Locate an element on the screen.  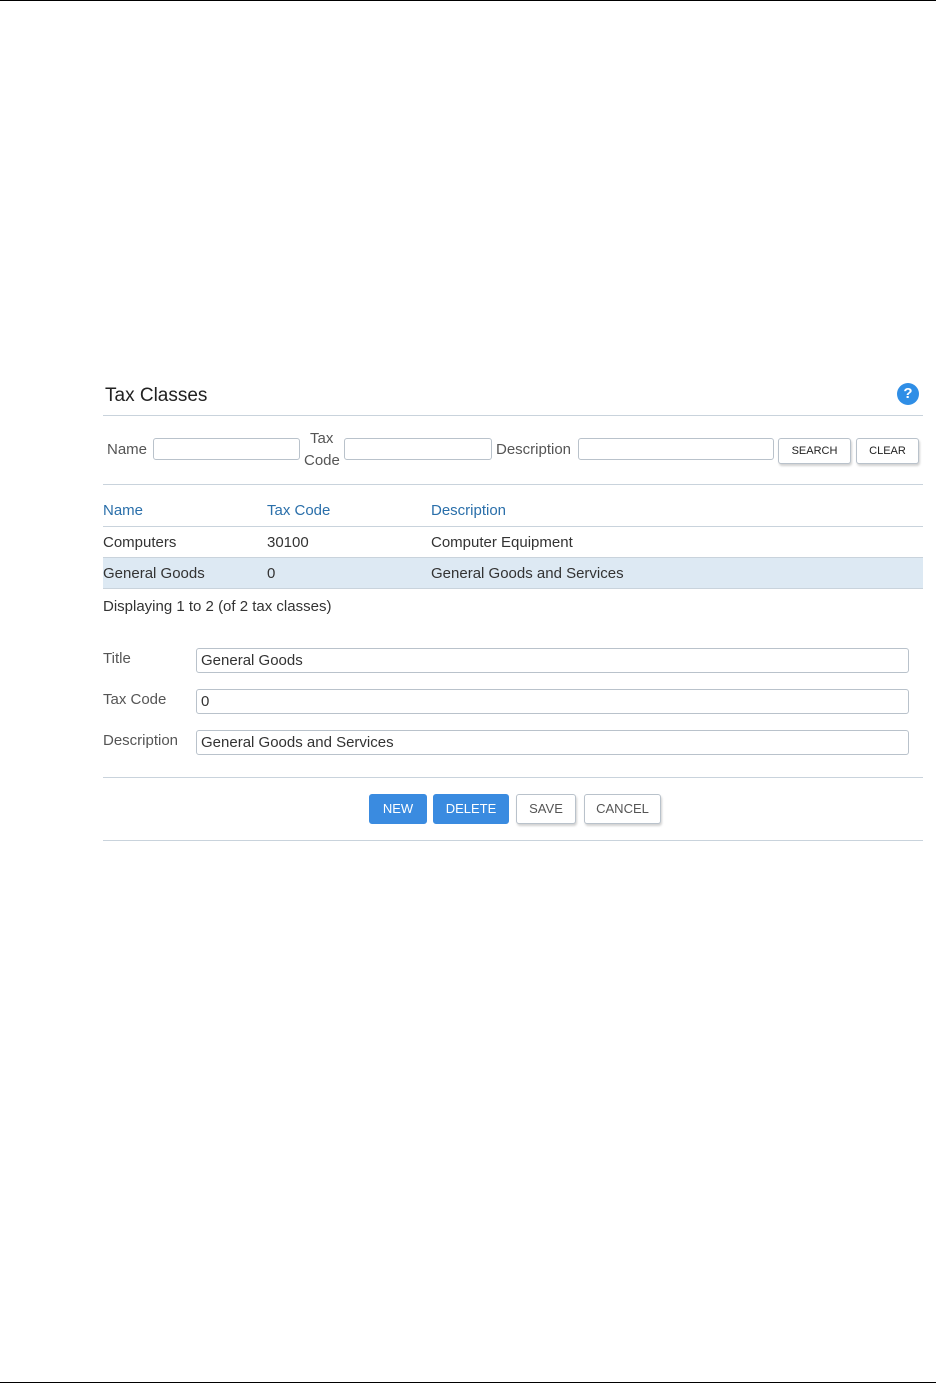
form-row-tax-code: Tax Code is located at coordinates (513, 702).